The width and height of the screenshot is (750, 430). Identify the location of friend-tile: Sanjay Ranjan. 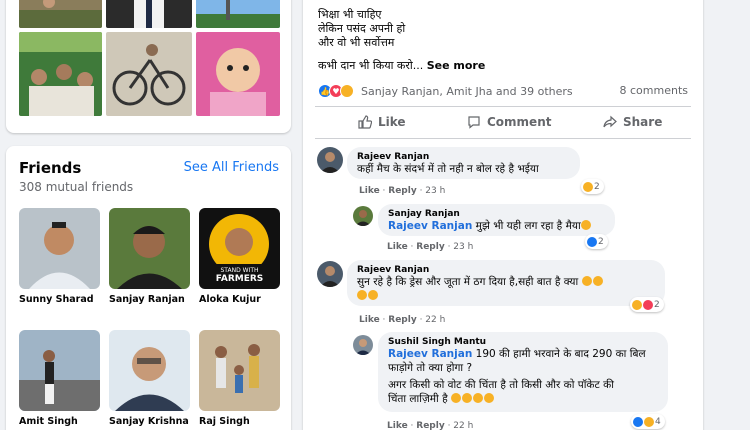
(149, 256).